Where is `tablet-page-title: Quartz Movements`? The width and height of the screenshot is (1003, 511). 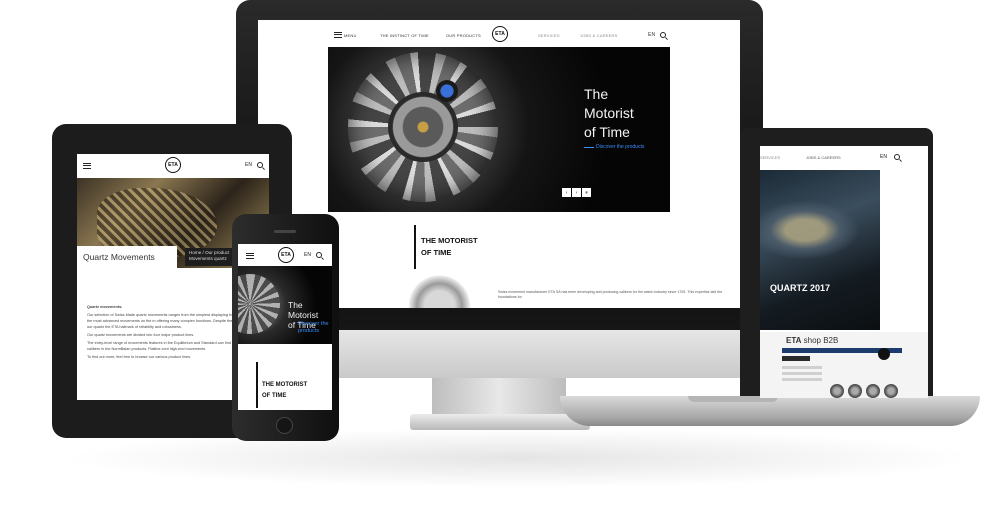
tablet-page-title: Quartz Movements is located at coordinates (119, 257).